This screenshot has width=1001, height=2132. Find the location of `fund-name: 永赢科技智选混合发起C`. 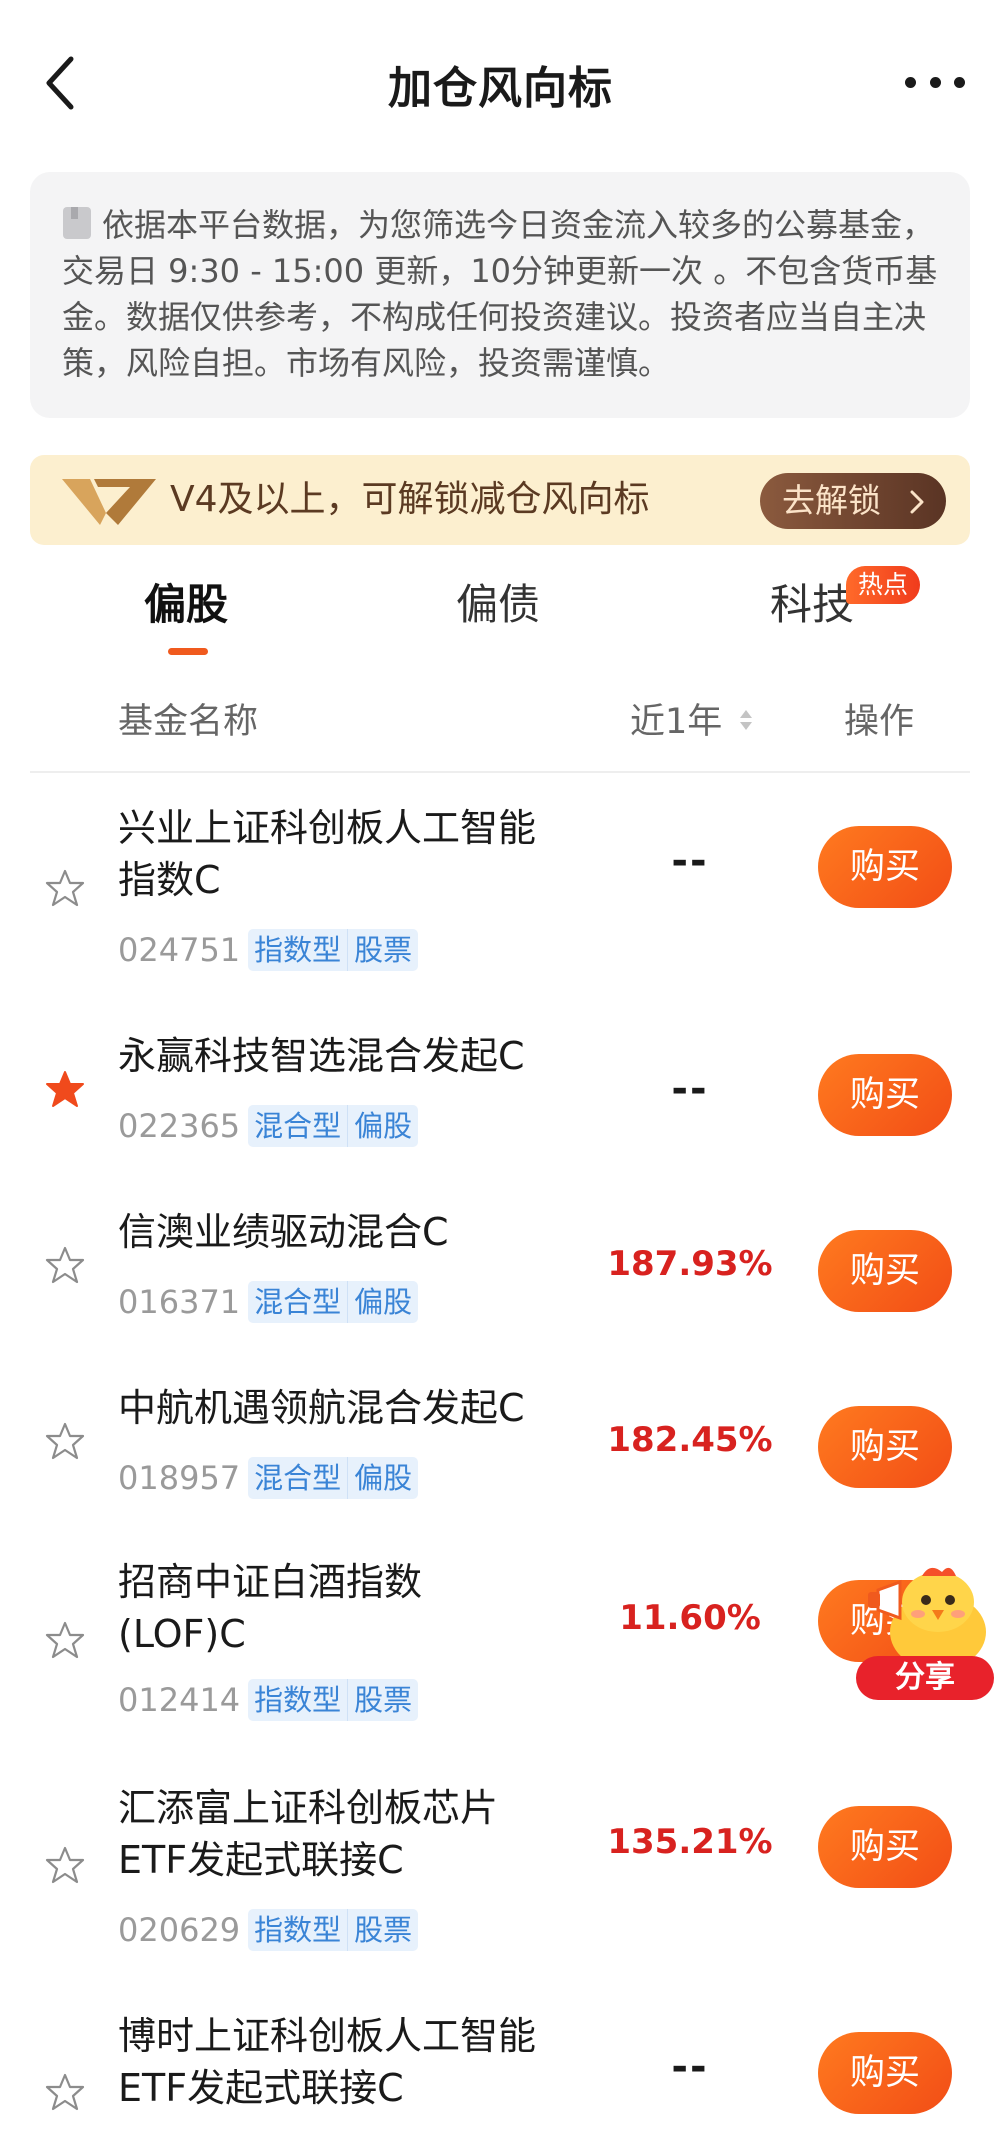

fund-name: 永赢科技智选混合发起C is located at coordinates (348, 1056).